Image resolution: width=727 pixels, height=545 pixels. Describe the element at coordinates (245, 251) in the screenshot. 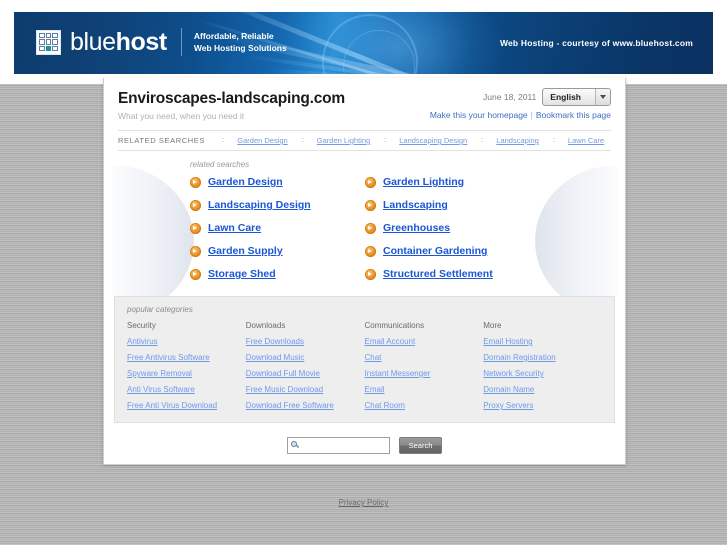

I see `related-search-link-6: Garden Supply` at that location.